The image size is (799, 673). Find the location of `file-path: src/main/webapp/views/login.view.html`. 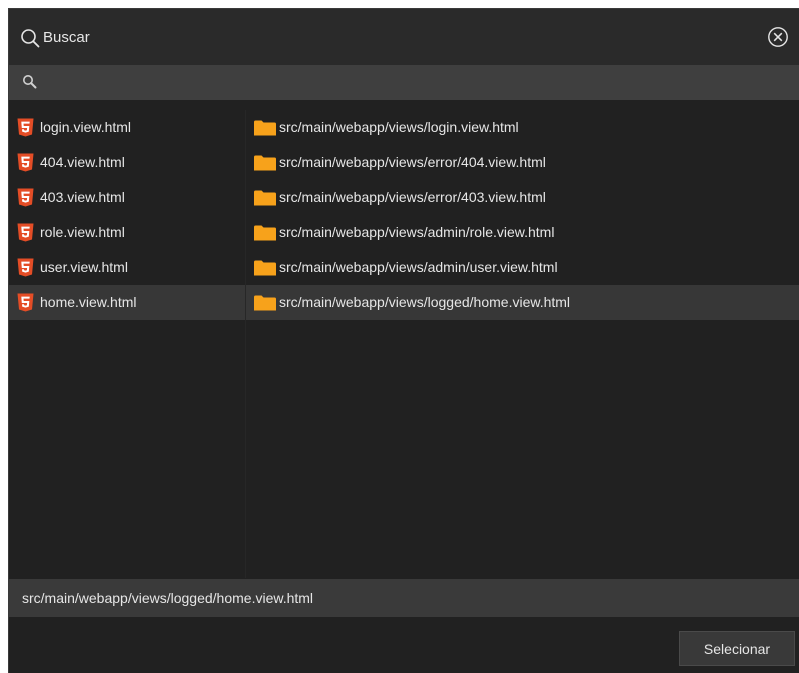

file-path: src/main/webapp/views/login.view.html is located at coordinates (399, 127).